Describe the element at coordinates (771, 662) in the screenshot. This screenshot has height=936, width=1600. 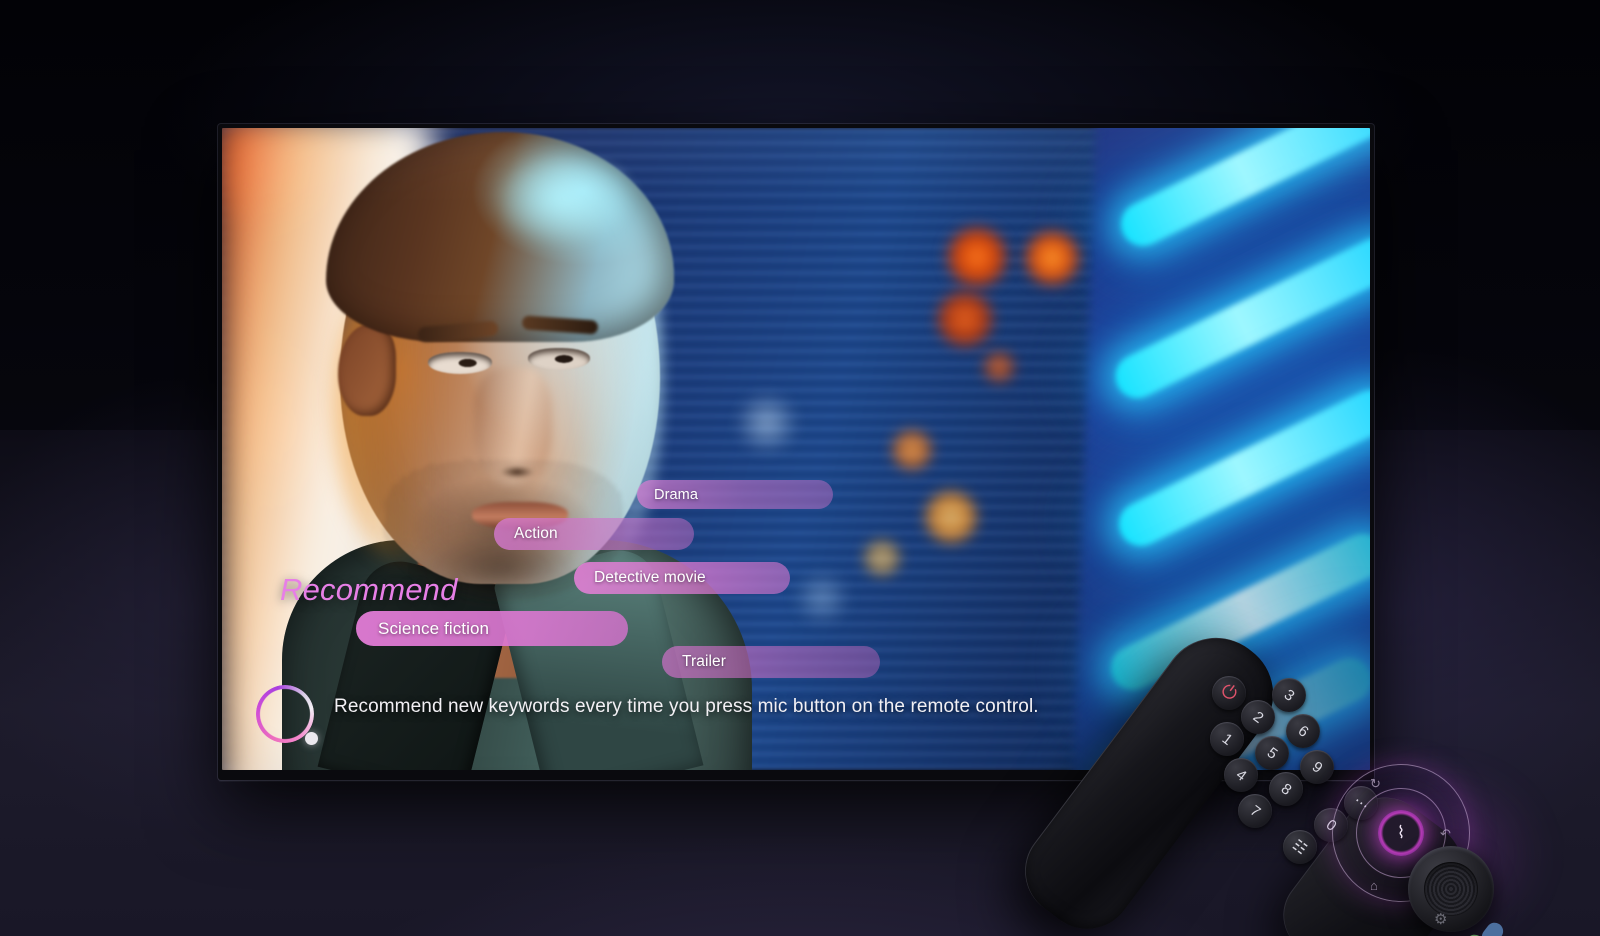
I see `chip-trailer: Trailer` at that location.